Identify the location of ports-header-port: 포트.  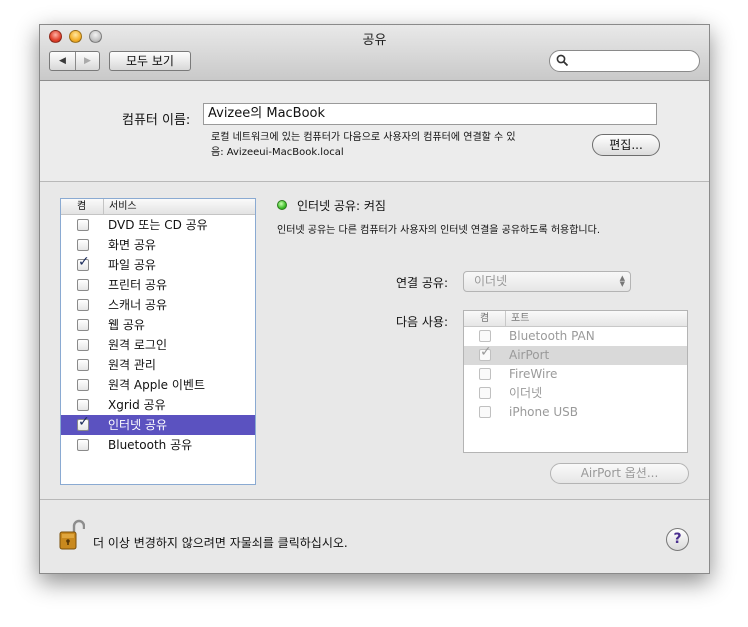
(520, 318).